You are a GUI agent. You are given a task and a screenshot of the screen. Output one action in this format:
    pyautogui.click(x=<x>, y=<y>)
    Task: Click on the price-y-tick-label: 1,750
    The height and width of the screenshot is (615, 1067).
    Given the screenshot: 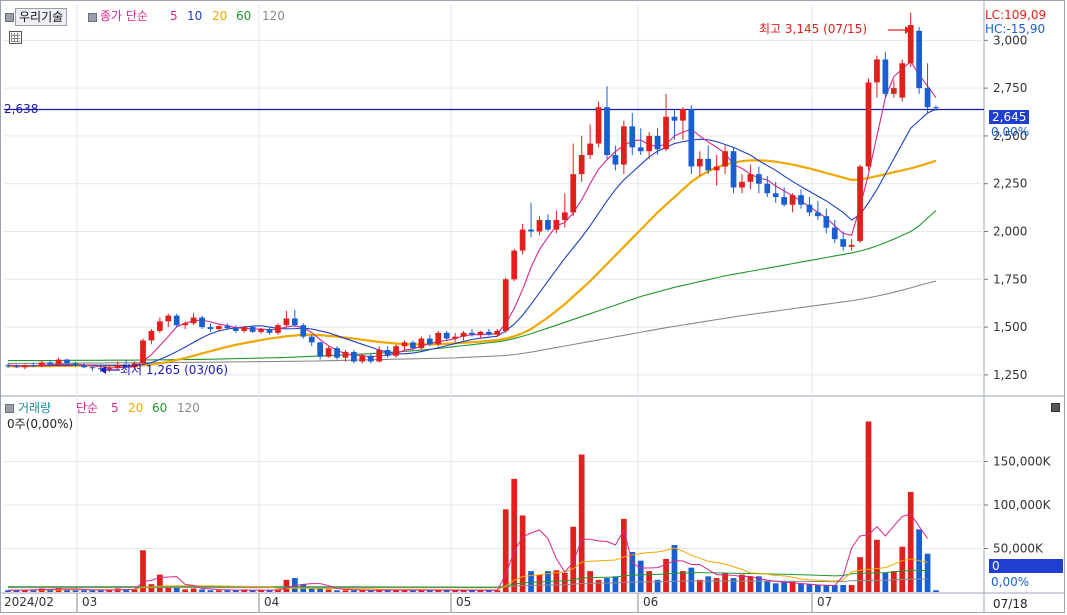 What is the action you would take?
    pyautogui.click(x=1010, y=279)
    